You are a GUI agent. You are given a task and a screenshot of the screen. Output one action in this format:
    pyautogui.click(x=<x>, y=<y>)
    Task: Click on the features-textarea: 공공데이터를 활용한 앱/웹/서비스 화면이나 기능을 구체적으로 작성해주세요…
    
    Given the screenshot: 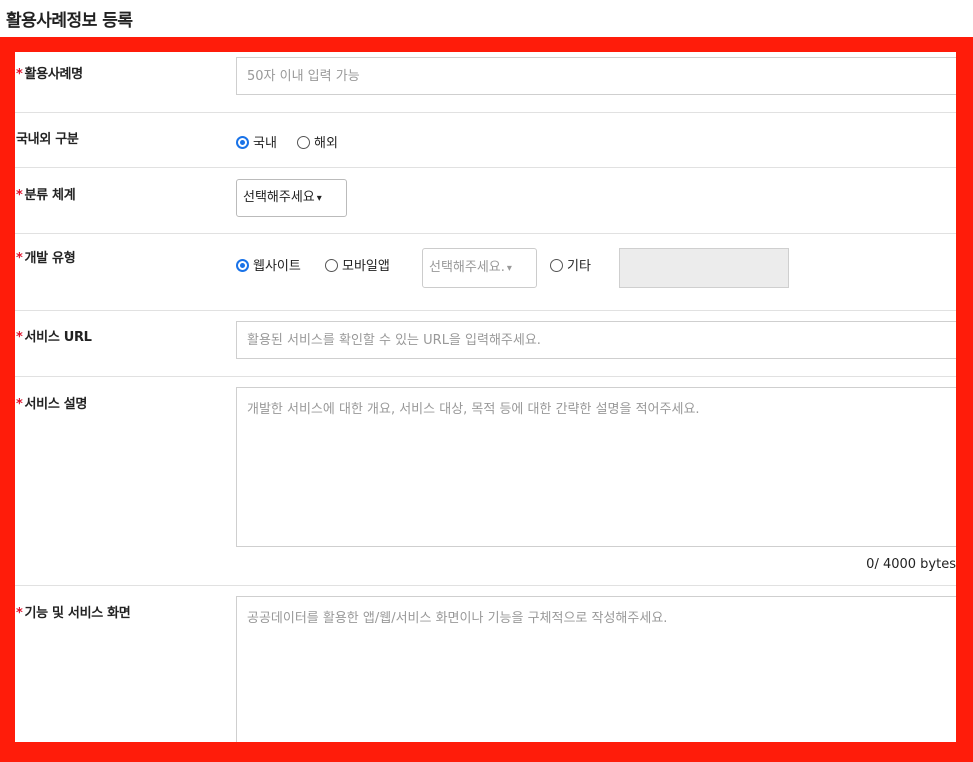 What is the action you would take?
    pyautogui.click(x=596, y=669)
    